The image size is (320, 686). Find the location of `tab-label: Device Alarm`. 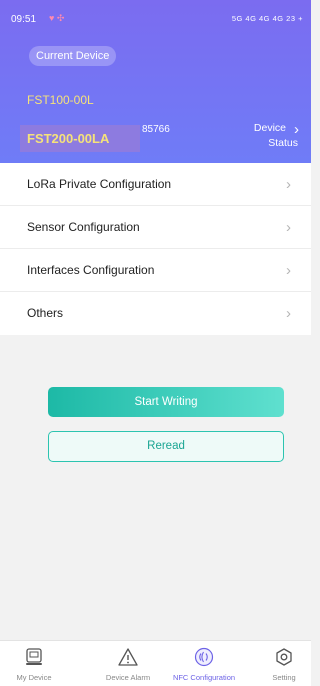

tab-label: Device Alarm is located at coordinates (128, 677).